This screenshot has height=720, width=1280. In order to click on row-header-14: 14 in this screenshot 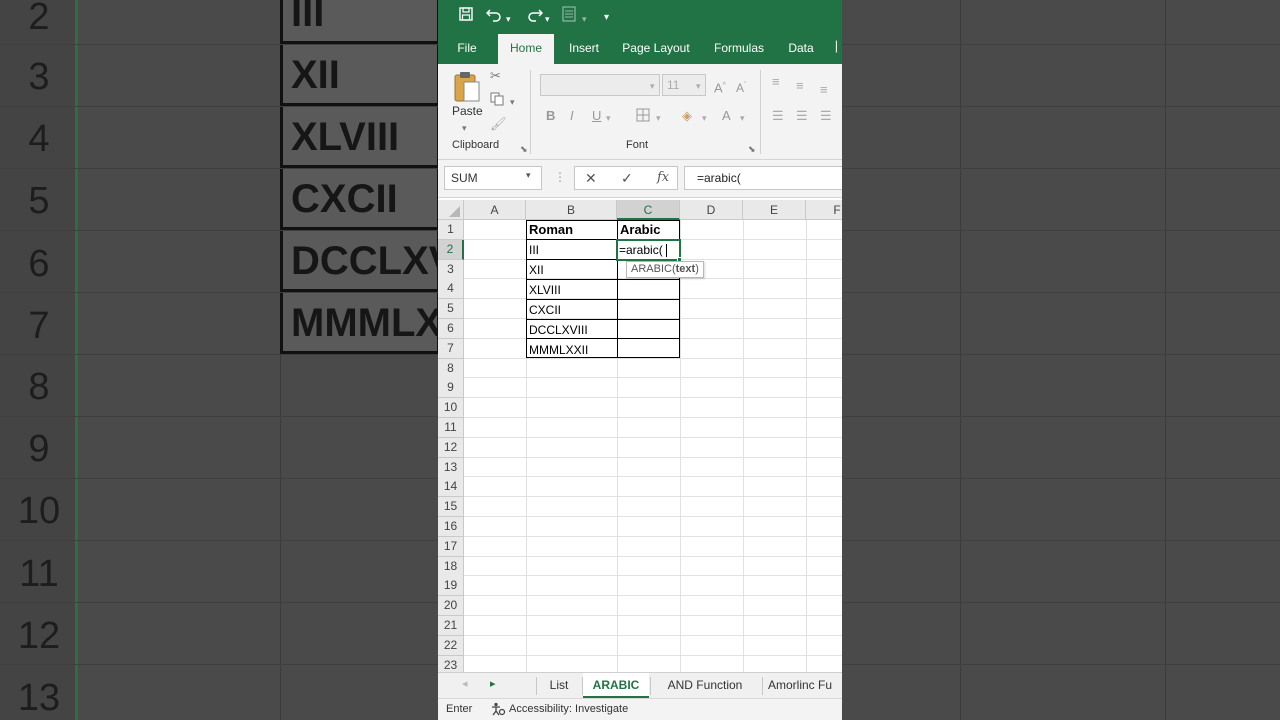, I will do `click(451, 487)`.